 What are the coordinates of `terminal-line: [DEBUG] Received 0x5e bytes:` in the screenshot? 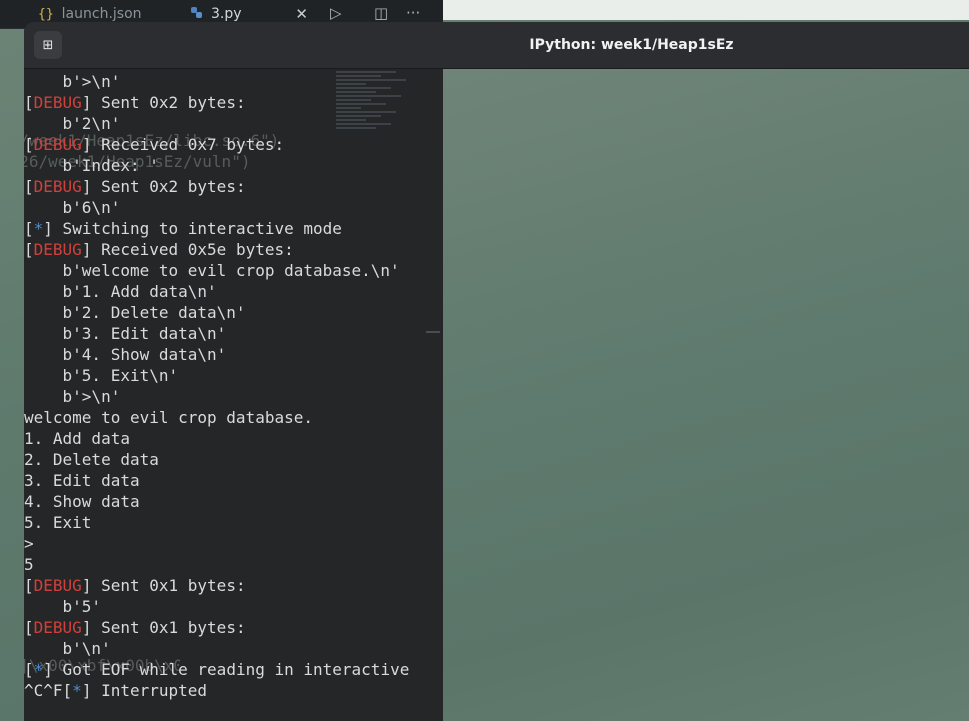 It's located at (216, 249).